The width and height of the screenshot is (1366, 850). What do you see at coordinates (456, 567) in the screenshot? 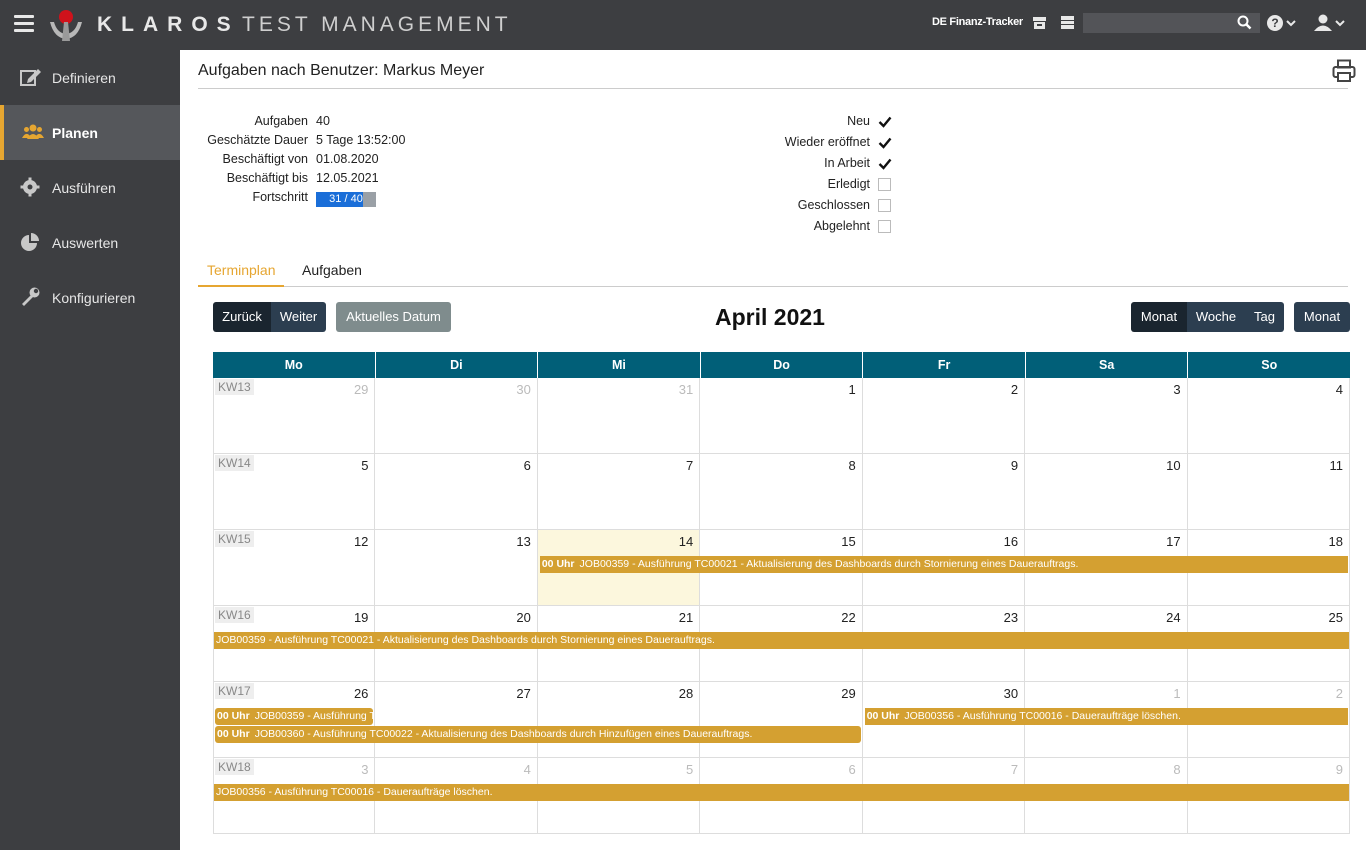
I see `calendar-day-cell: 13` at bounding box center [456, 567].